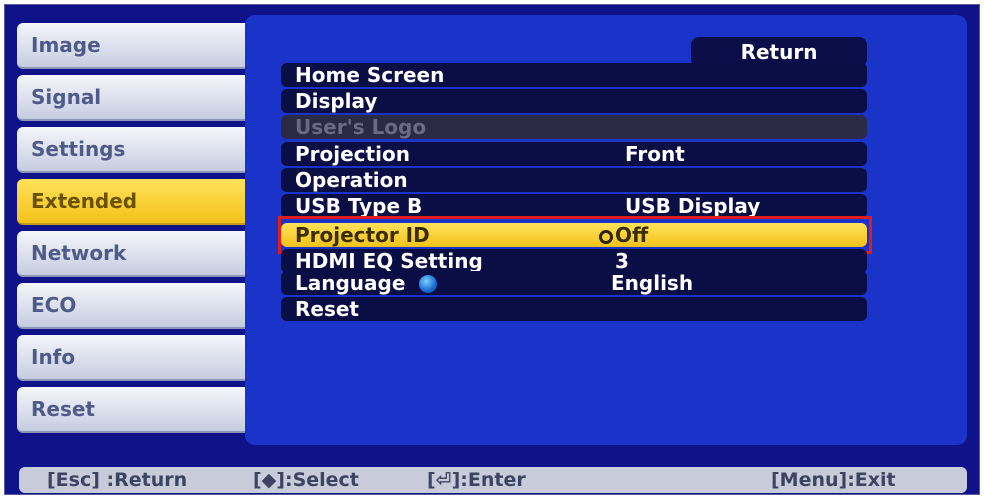 Image resolution: width=984 pixels, height=499 pixels. I want to click on menu-exit-hint: [Menu]:Exit, so click(833, 480).